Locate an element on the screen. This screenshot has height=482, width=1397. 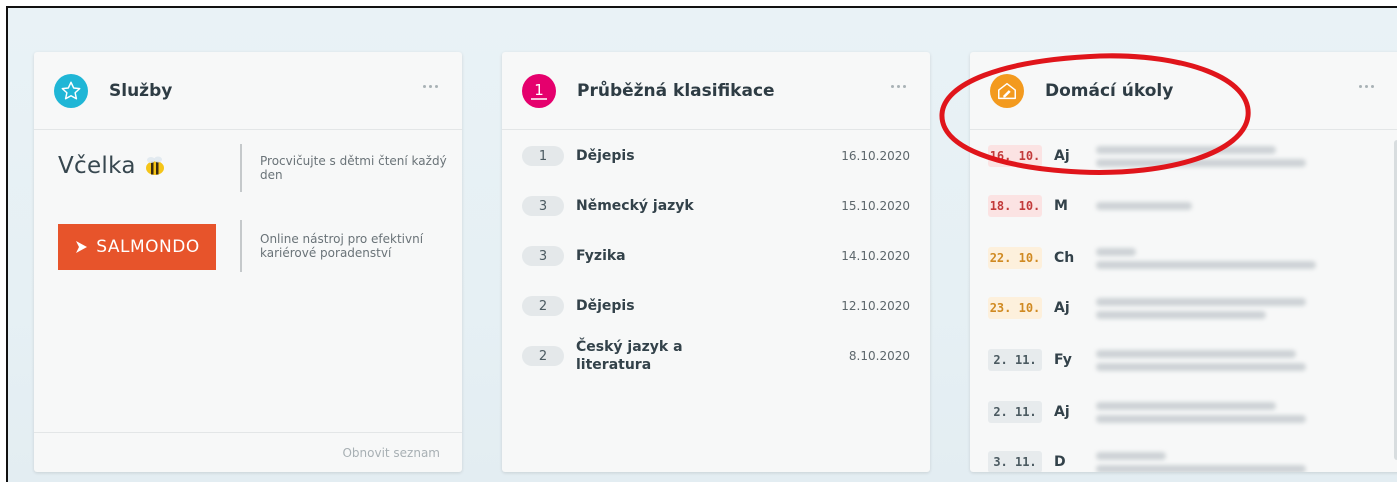
grade-value: 1 is located at coordinates (543, 156).